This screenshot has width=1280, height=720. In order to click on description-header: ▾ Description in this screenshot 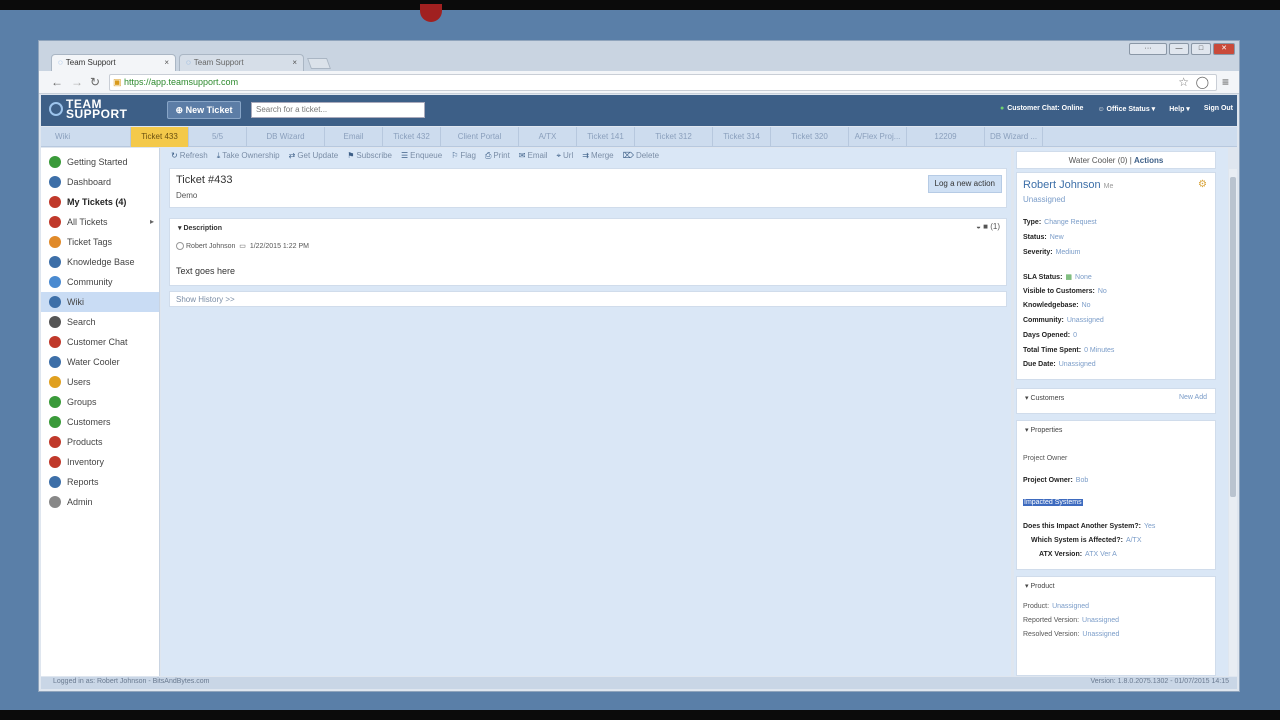, I will do `click(200, 228)`.